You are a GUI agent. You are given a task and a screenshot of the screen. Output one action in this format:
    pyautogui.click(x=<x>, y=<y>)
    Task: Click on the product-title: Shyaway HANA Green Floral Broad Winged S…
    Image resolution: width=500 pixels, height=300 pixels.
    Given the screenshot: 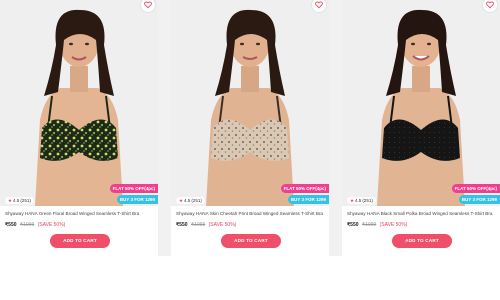 What is the action you would take?
    pyautogui.click(x=80, y=213)
    